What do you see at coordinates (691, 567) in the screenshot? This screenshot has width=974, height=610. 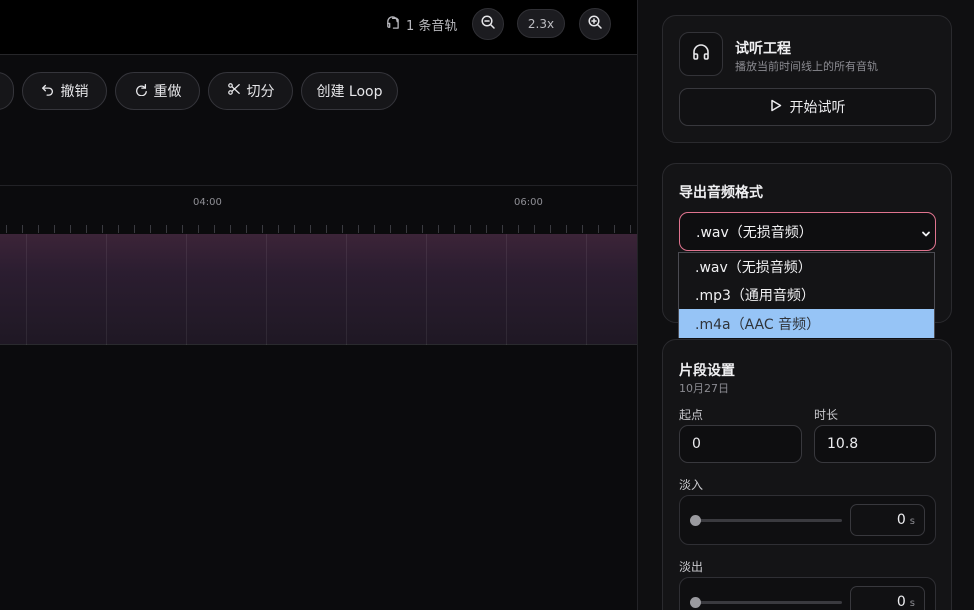 I see `fade-out-label: 淡出` at bounding box center [691, 567].